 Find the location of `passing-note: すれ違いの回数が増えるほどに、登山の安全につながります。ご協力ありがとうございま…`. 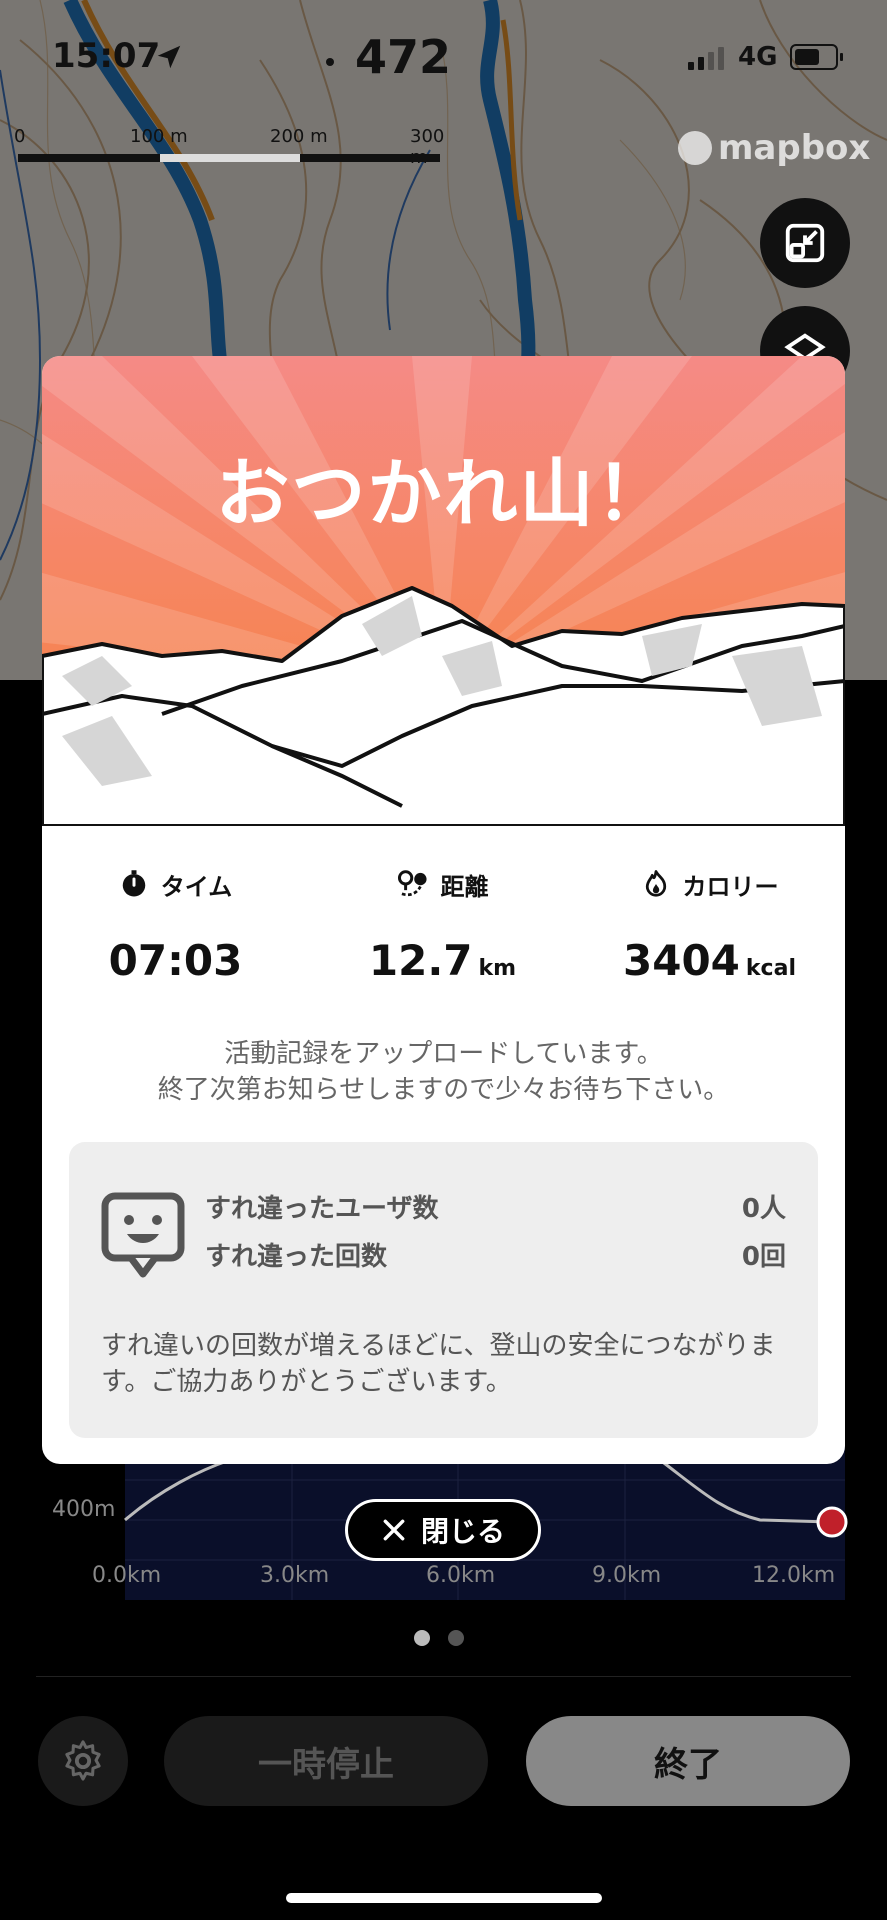

passing-note: すれ違いの回数が増えるほどに、登山の安全につながります。ご協力ありがとうございま… is located at coordinates (438, 1364).